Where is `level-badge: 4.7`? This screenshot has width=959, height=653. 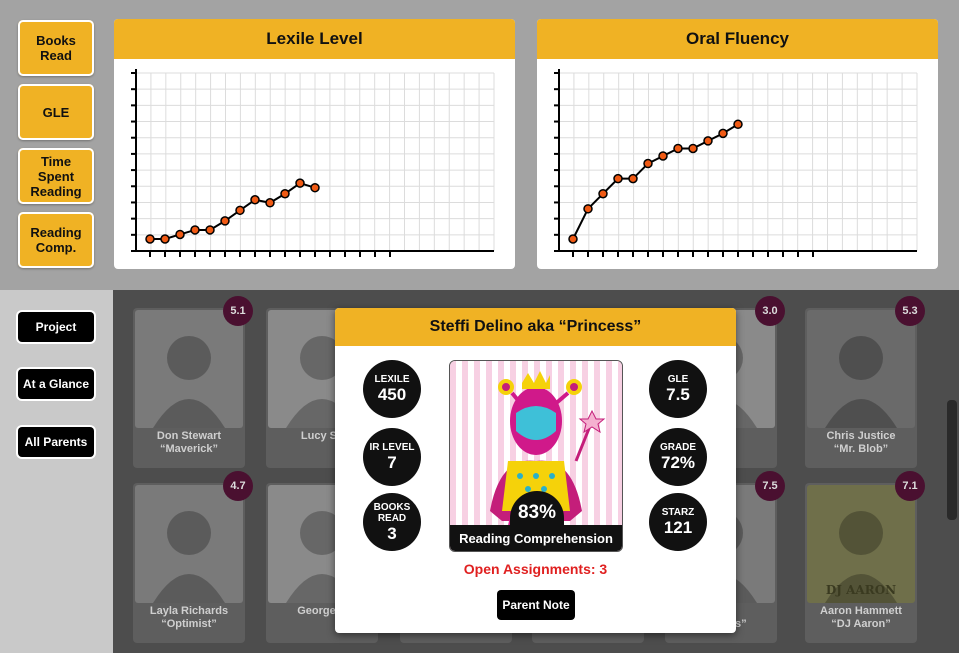 level-badge: 4.7 is located at coordinates (238, 486).